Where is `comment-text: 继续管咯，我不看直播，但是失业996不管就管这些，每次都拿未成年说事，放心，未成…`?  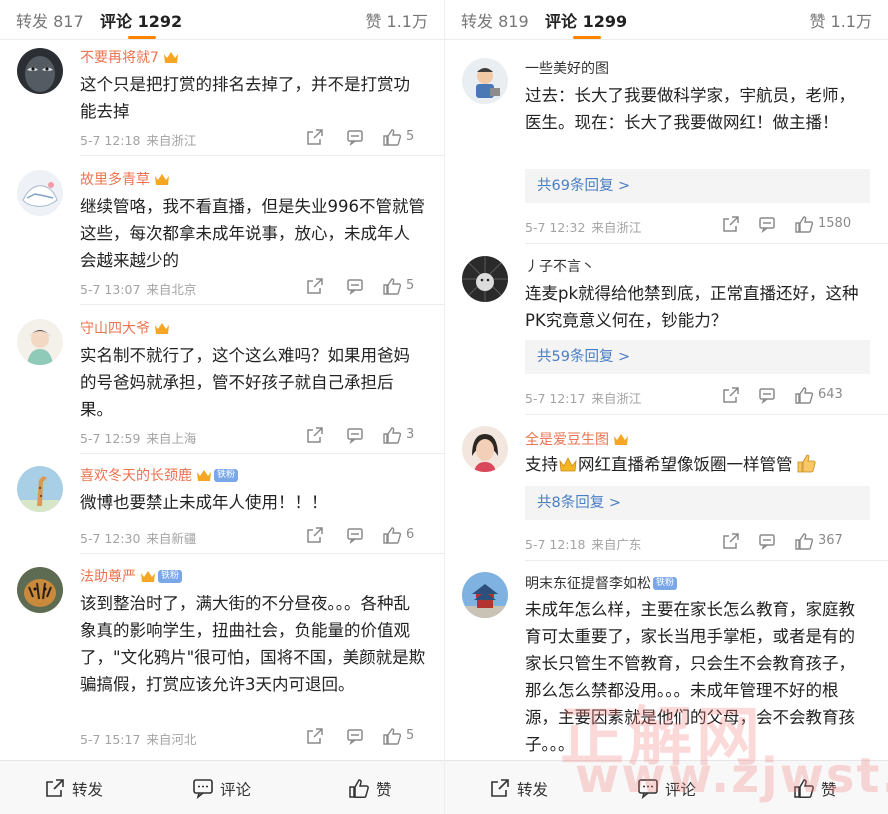 comment-text: 继续管咯，我不看直播，但是失业996不管就管这些，每次都拿未成年说事，放心，未成… is located at coordinates (252, 233).